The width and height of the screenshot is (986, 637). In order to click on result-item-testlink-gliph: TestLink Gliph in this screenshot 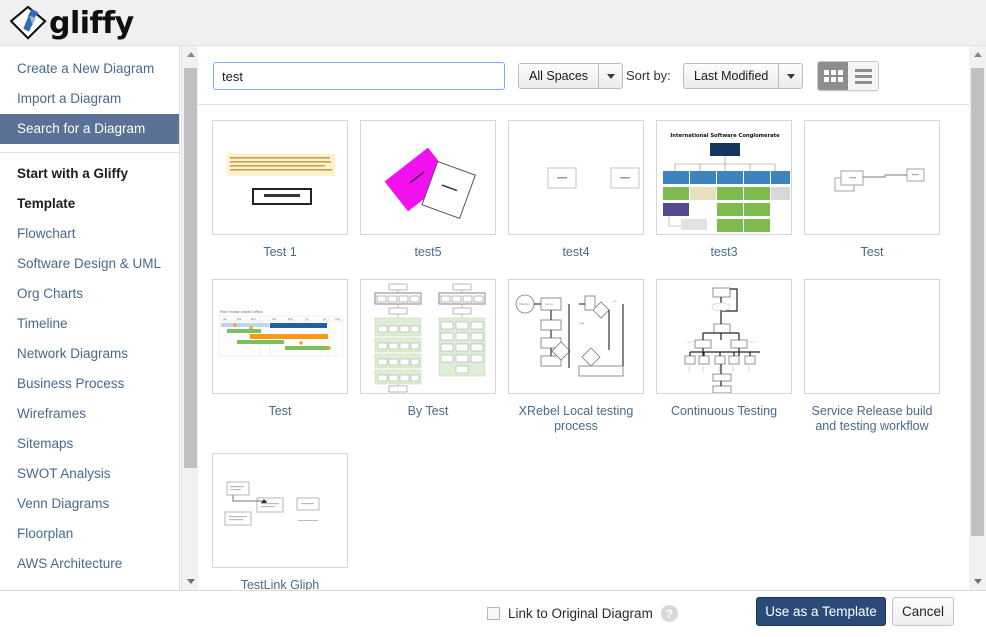, I will do `click(280, 519)`.